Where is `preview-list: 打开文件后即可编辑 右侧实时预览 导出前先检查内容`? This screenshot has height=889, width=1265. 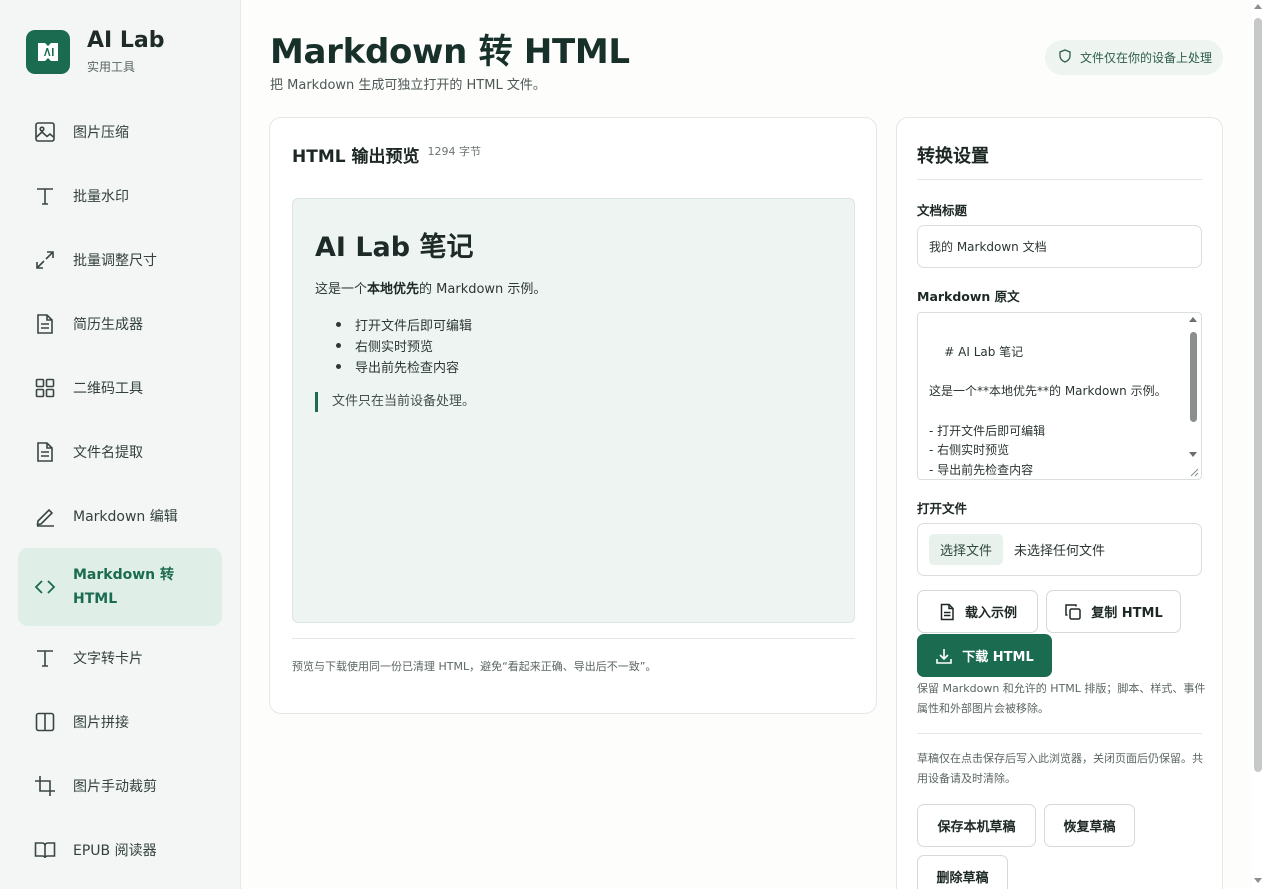 preview-list: 打开文件后即可编辑 右侧实时预览 导出前先检查内容 is located at coordinates (402, 346).